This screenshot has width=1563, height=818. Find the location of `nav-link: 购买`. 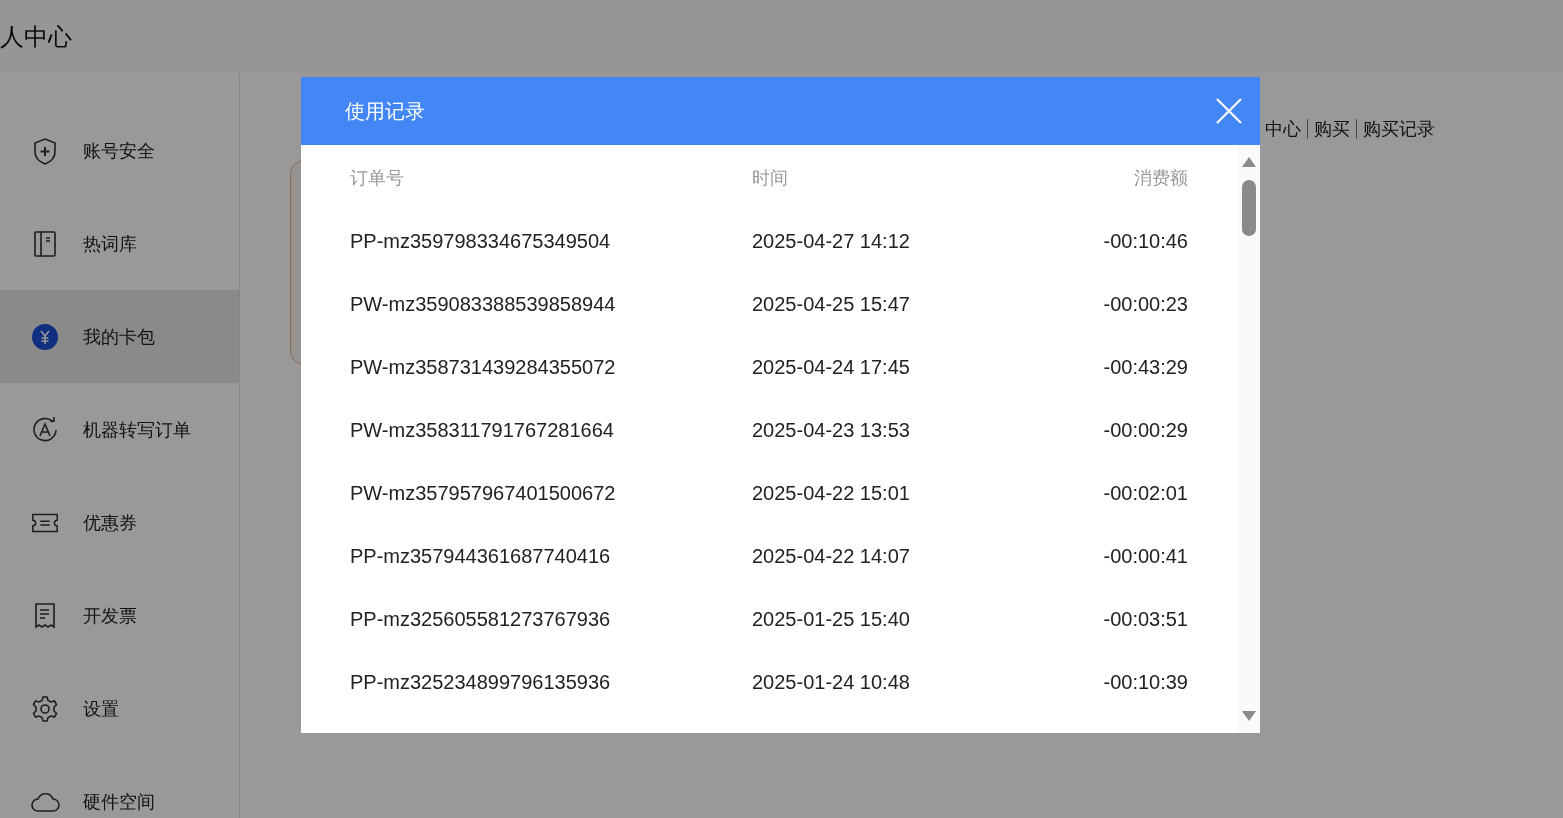

nav-link: 购买 is located at coordinates (1332, 128).